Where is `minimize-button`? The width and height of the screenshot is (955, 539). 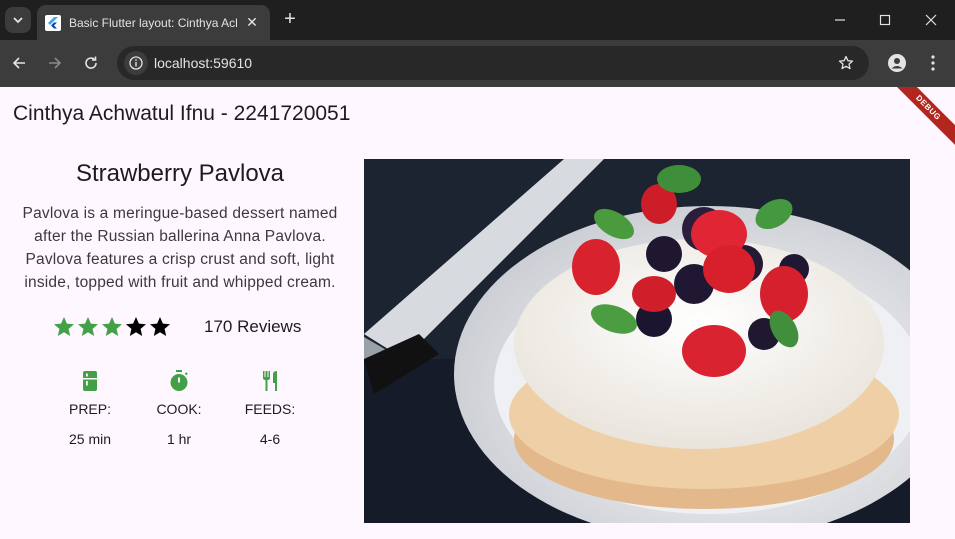
minimize-button is located at coordinates (840, 20).